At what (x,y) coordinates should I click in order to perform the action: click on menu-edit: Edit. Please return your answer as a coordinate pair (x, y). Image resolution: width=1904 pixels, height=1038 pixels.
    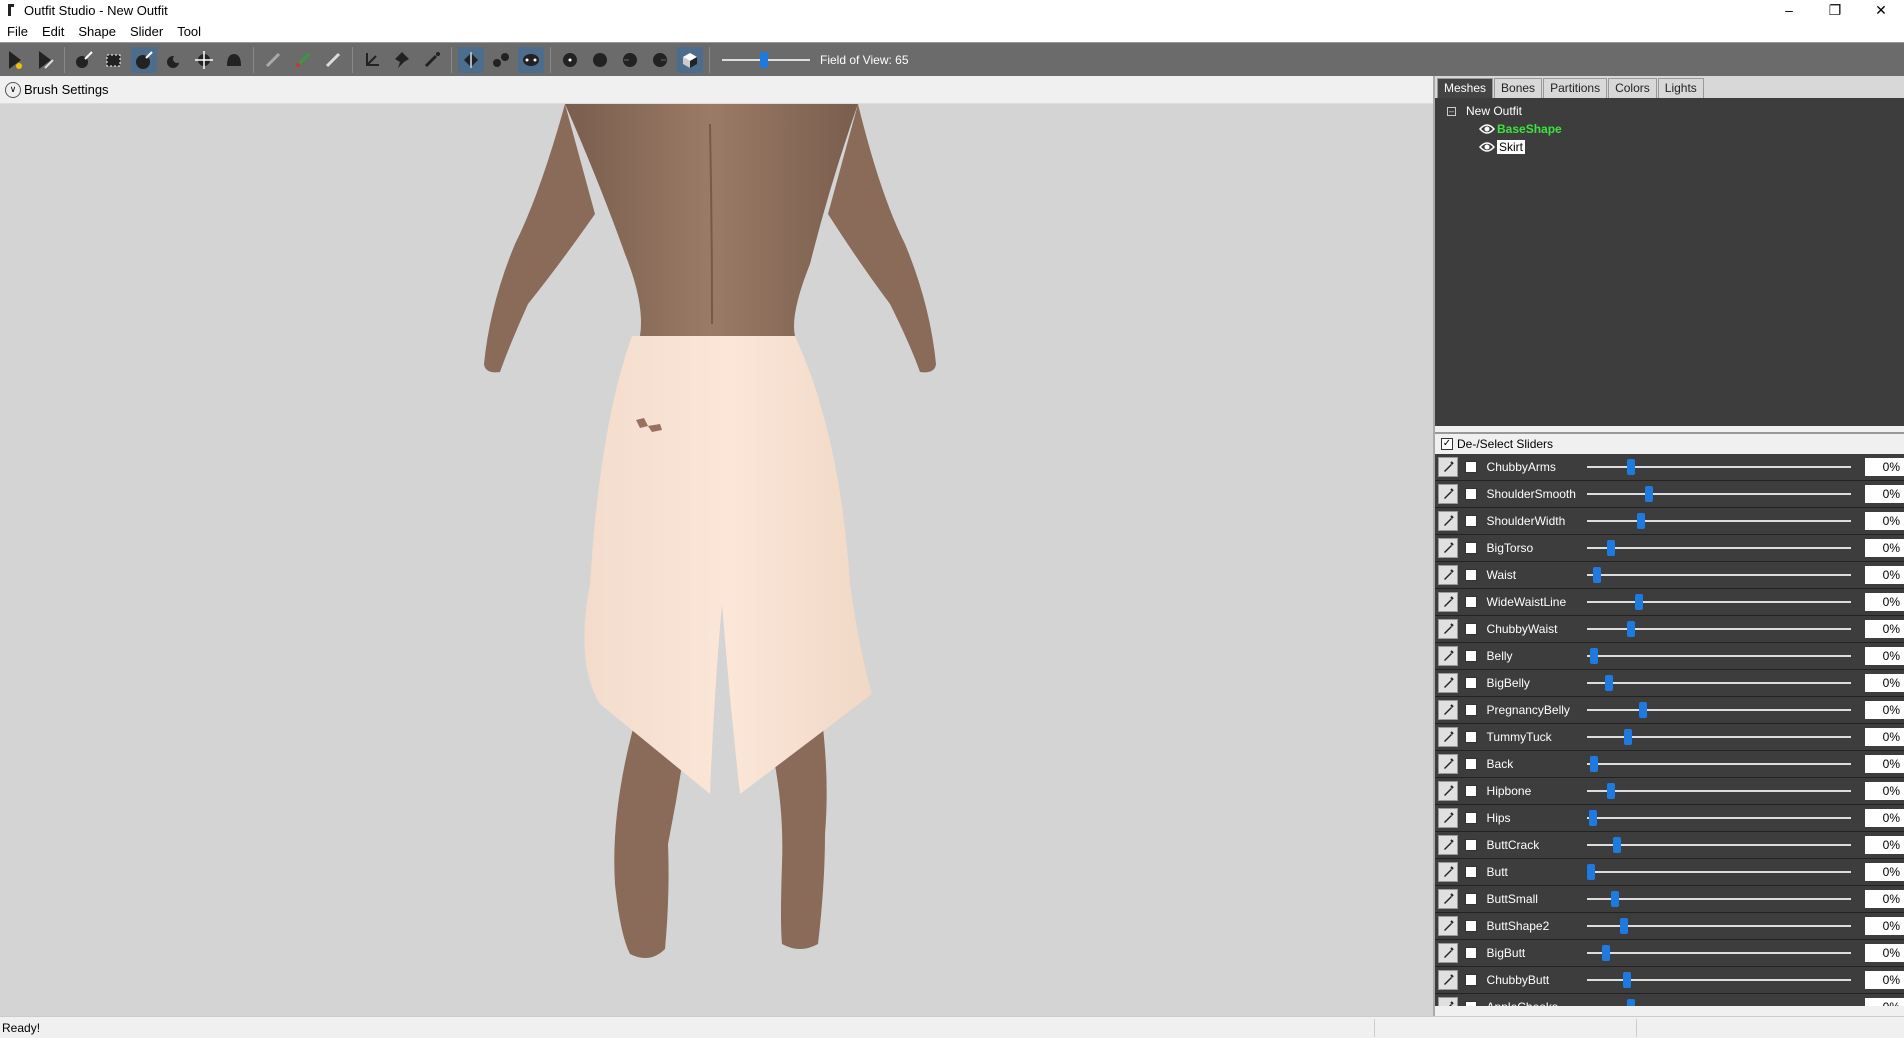
    Looking at the image, I should click on (53, 31).